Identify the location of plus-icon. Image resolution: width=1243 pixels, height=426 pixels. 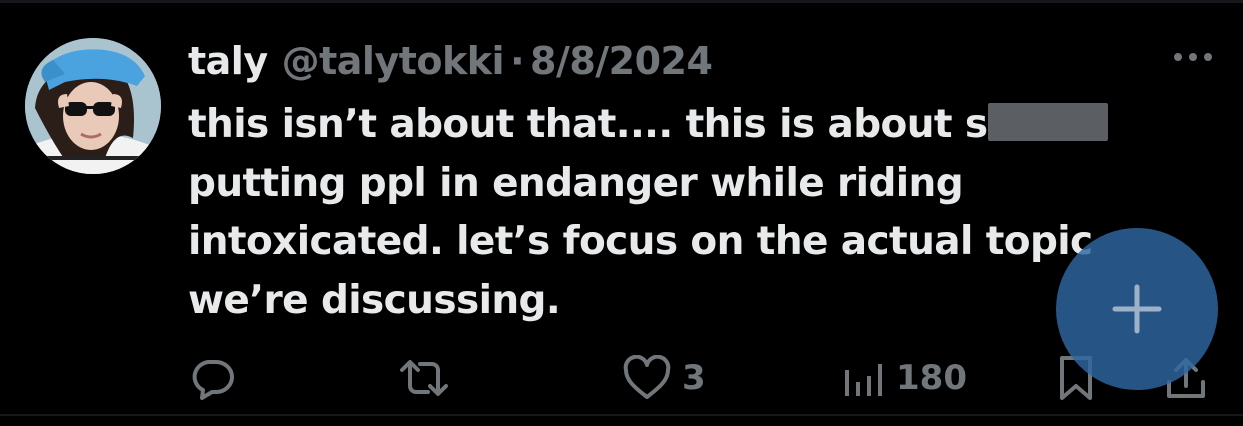
(1137, 309).